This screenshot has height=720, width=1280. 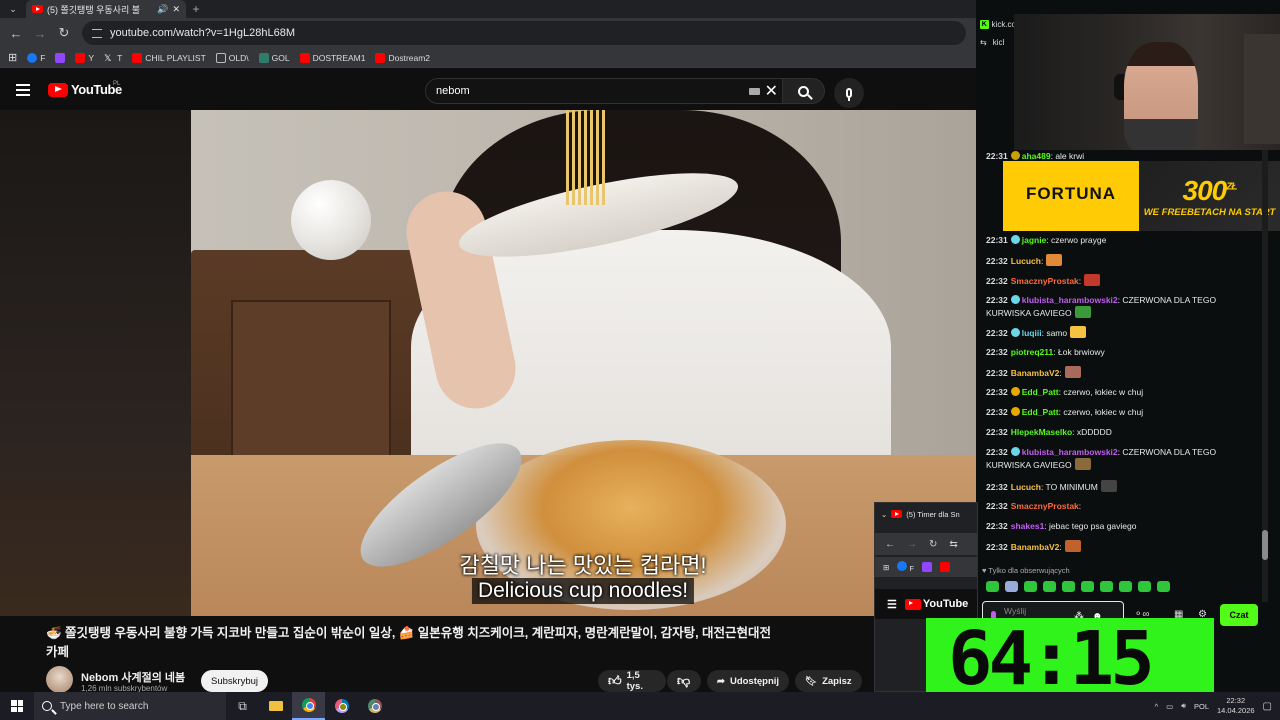 I want to click on speaker-icon: 🔊, so click(x=162, y=9).